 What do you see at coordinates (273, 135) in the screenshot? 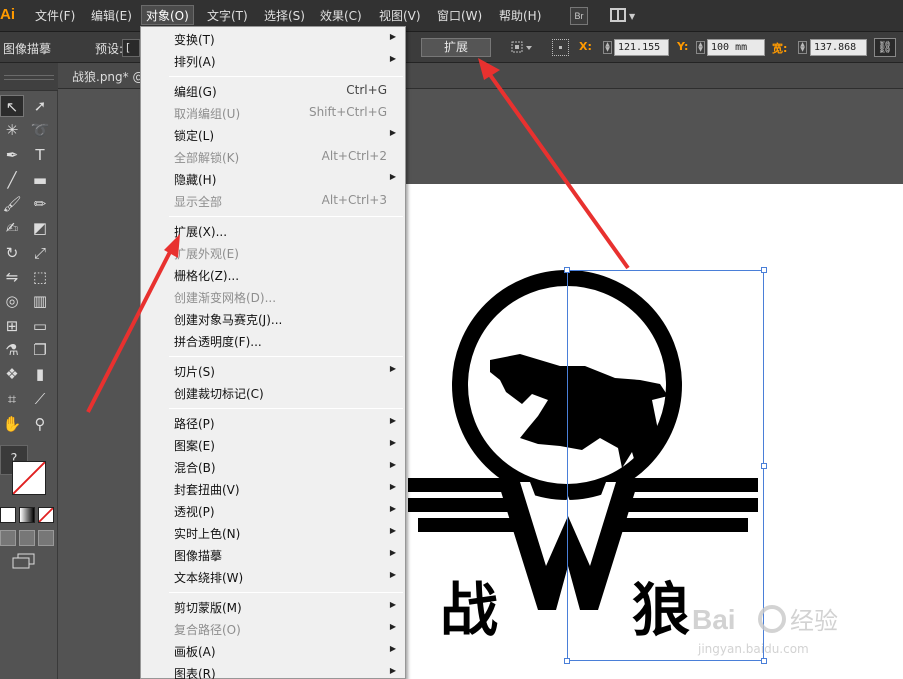
I see `menu-item-lock: 锁定(L) ▶` at bounding box center [273, 135].